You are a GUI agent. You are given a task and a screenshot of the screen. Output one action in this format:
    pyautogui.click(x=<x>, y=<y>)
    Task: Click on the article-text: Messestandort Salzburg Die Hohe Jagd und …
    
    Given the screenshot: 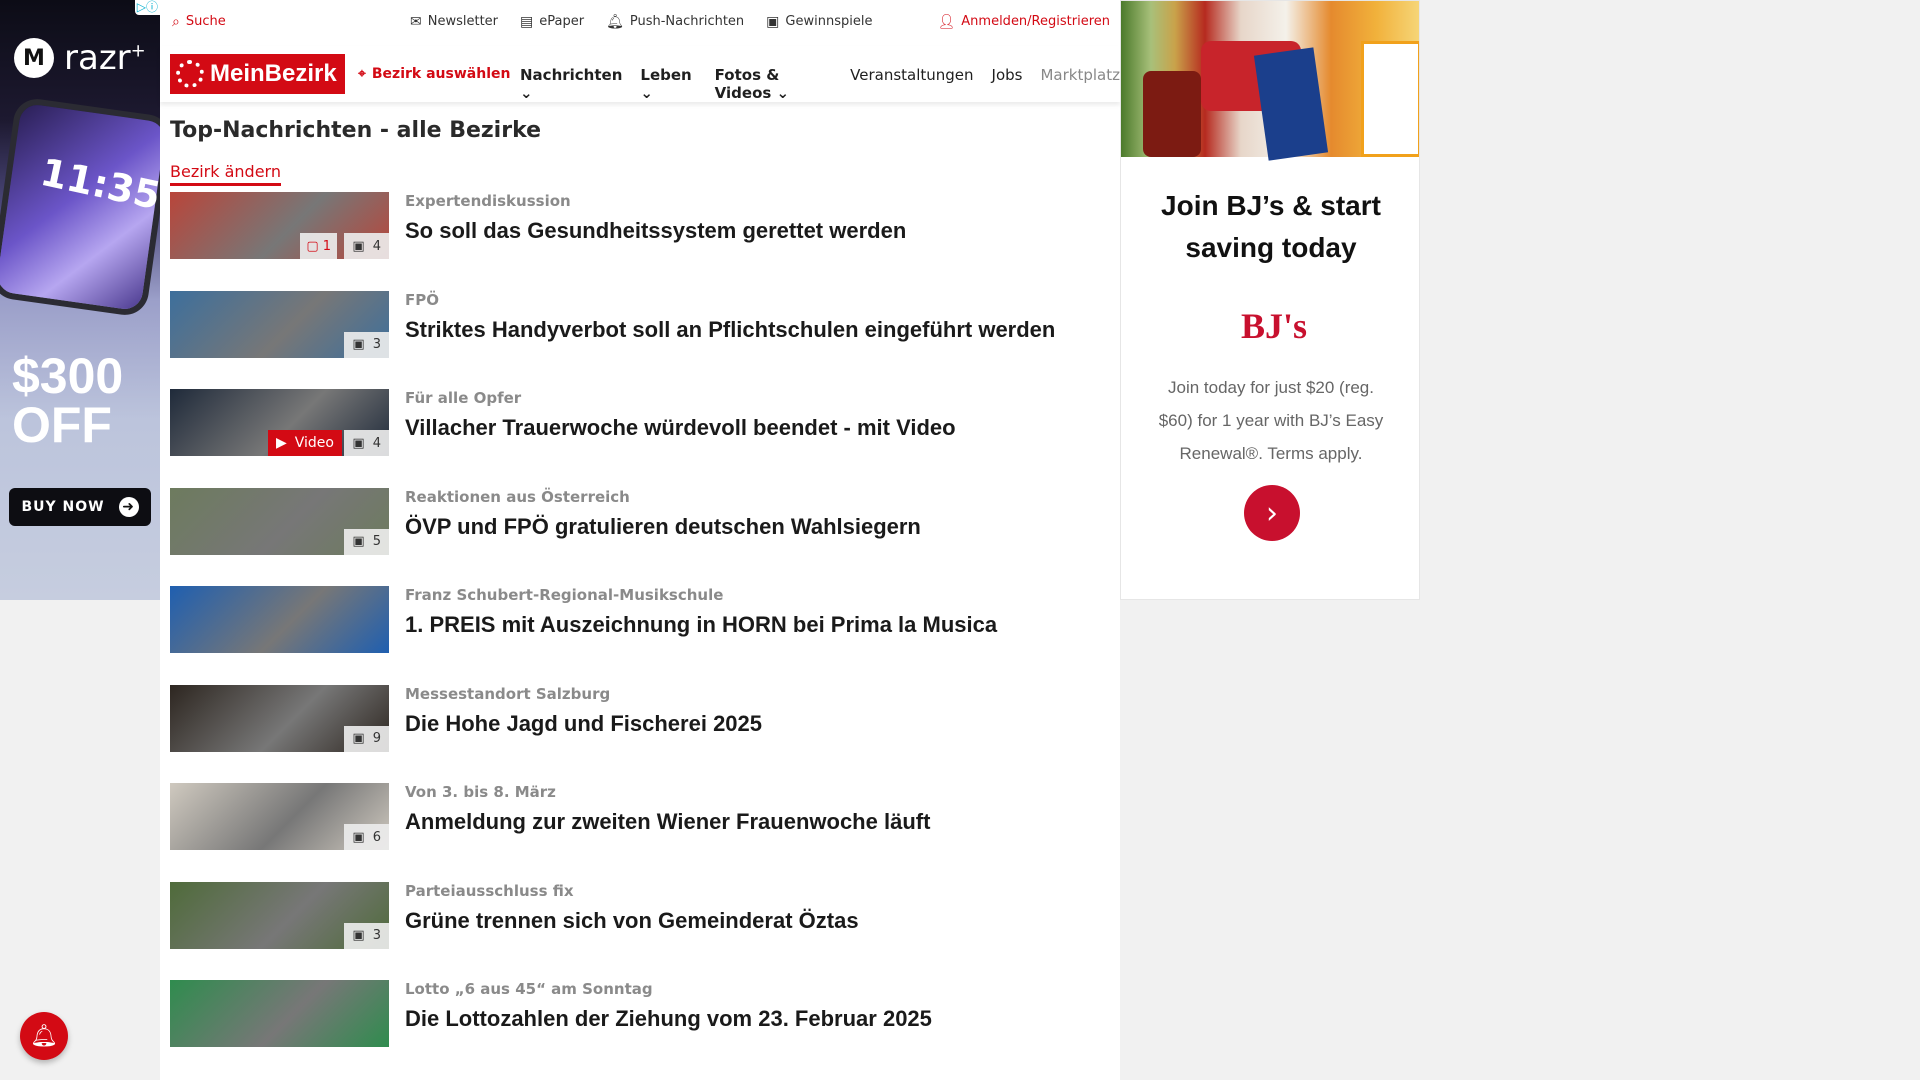 What is the action you would take?
    pyautogui.click(x=575, y=711)
    